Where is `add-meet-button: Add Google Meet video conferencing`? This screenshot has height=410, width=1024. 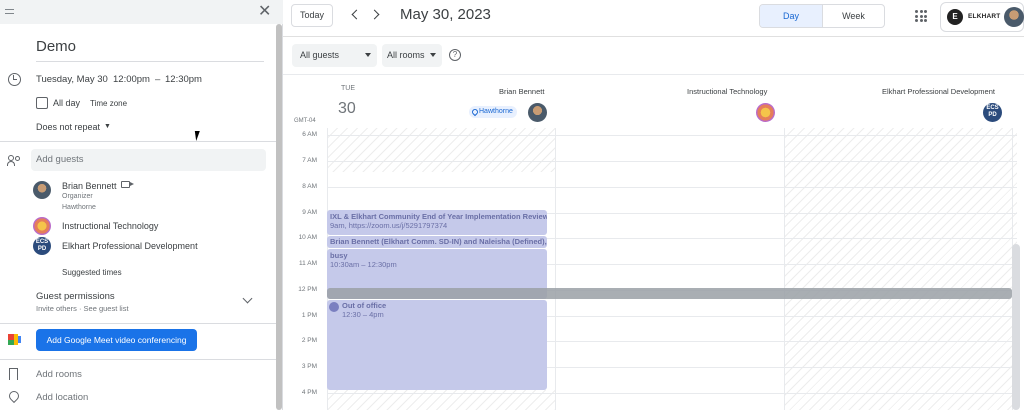 add-meet-button: Add Google Meet video conferencing is located at coordinates (116, 340).